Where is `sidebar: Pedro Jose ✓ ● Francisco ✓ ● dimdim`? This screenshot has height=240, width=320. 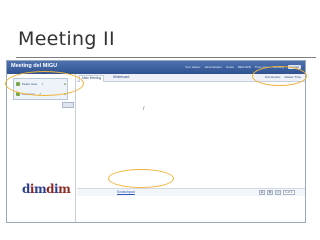 sidebar: Pedro Jose ✓ ● Francisco ✓ ● dimdim is located at coordinates (41, 148).